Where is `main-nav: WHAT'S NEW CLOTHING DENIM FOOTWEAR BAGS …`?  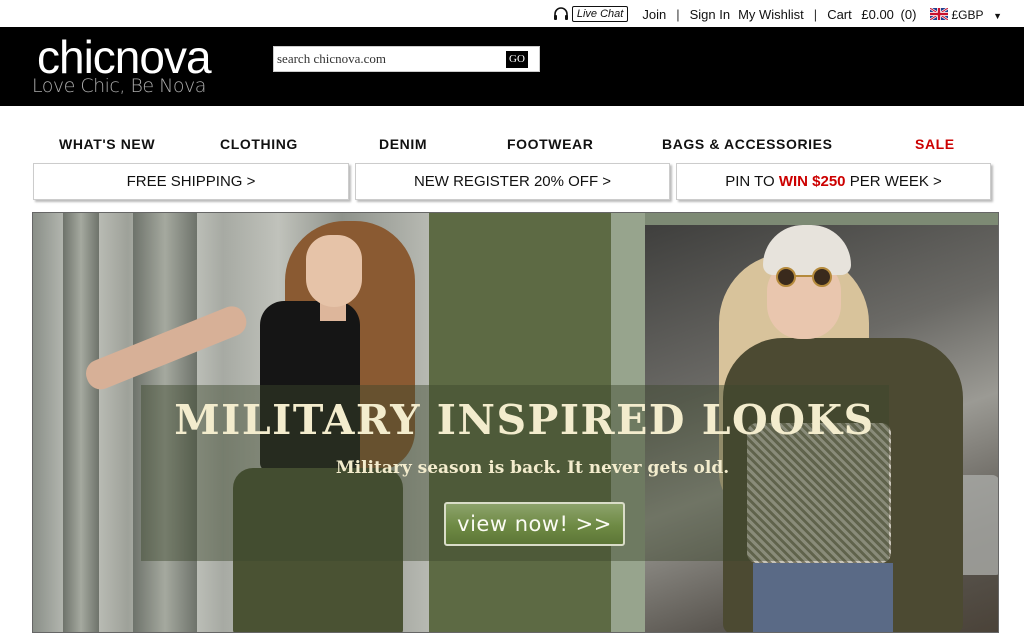 main-nav: WHAT'S NEW CLOTHING DENIM FOOTWEAR BAGS … is located at coordinates (512, 146).